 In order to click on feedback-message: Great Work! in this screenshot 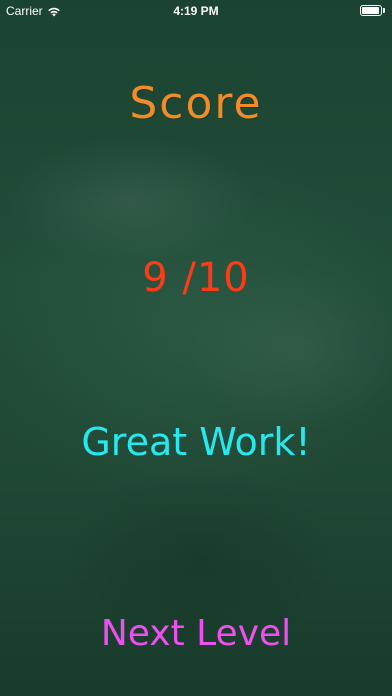, I will do `click(196, 442)`.